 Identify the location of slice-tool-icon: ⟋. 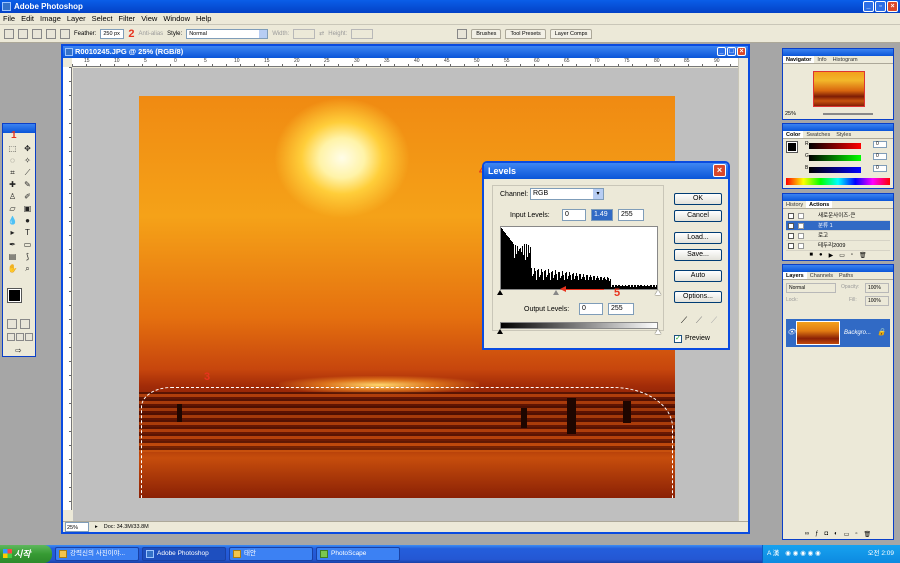
(27, 172).